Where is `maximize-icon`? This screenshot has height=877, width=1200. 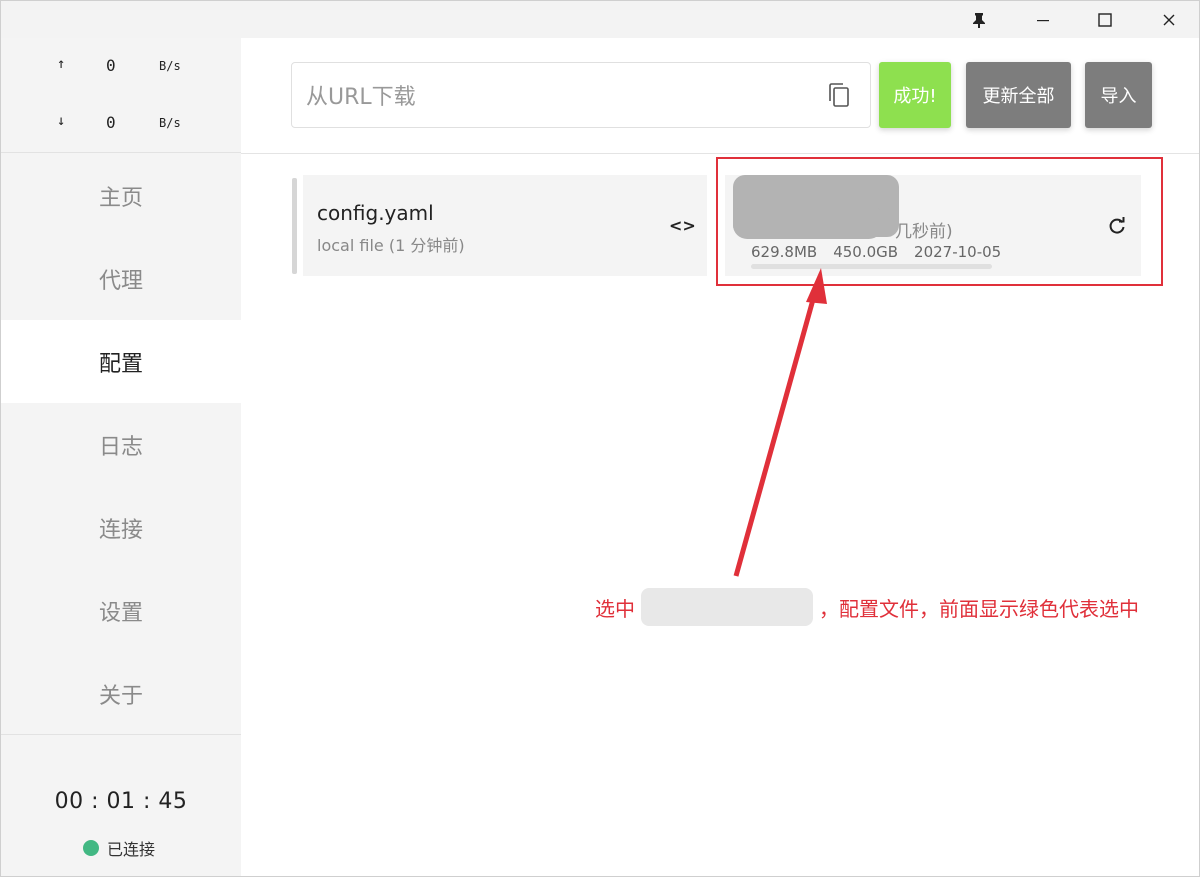 maximize-icon is located at coordinates (1105, 19).